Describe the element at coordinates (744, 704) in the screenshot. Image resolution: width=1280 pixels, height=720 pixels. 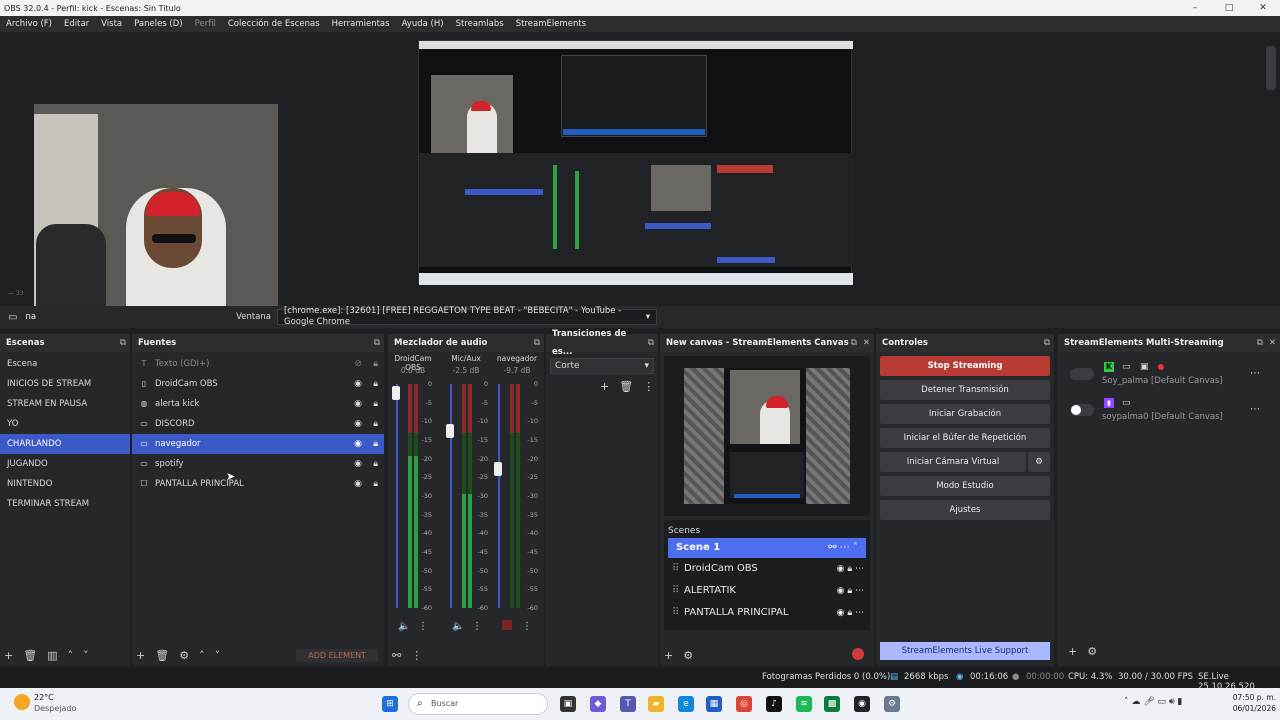
I see `chrome-icon: ◎` at that location.